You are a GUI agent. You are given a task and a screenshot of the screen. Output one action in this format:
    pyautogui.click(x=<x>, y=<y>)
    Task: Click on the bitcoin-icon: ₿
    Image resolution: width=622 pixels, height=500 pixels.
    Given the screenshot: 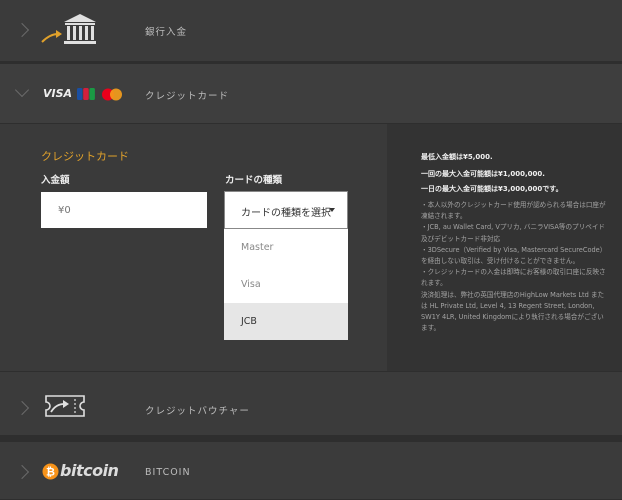 What is the action you would take?
    pyautogui.click(x=50, y=471)
    